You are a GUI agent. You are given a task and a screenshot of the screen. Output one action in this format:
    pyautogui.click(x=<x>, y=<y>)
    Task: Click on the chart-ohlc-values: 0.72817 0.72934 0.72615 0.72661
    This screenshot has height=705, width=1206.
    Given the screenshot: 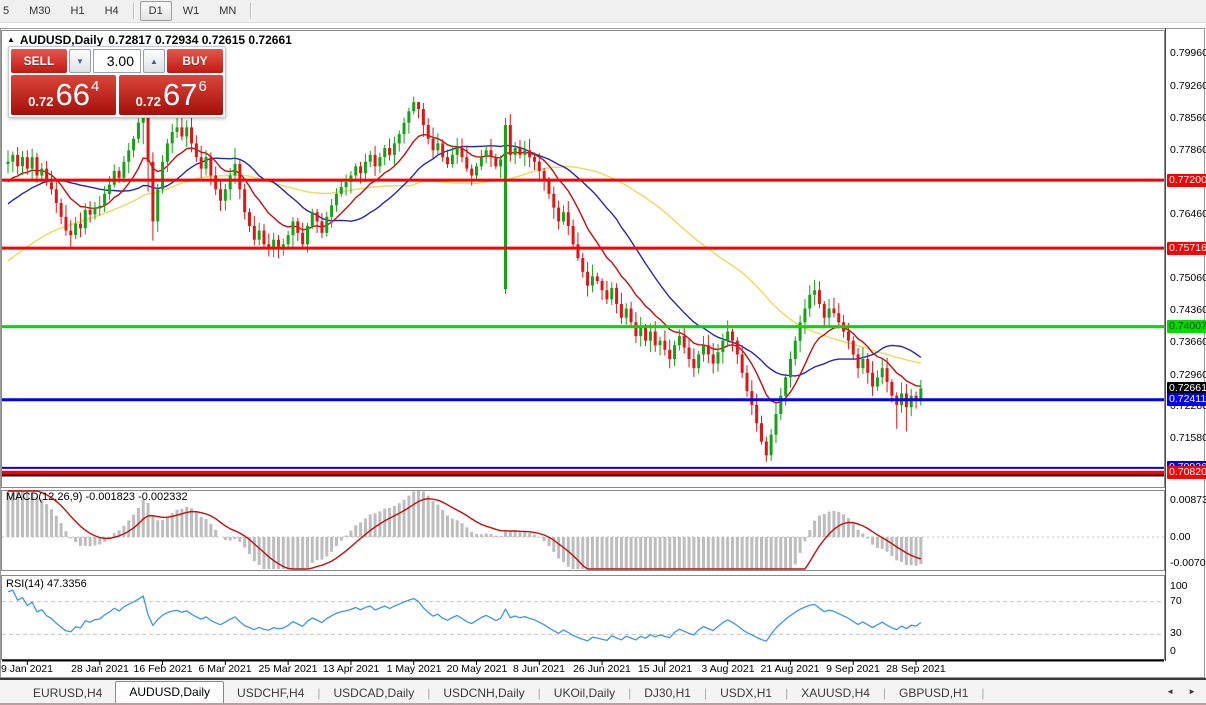 What is the action you would take?
    pyautogui.click(x=200, y=40)
    